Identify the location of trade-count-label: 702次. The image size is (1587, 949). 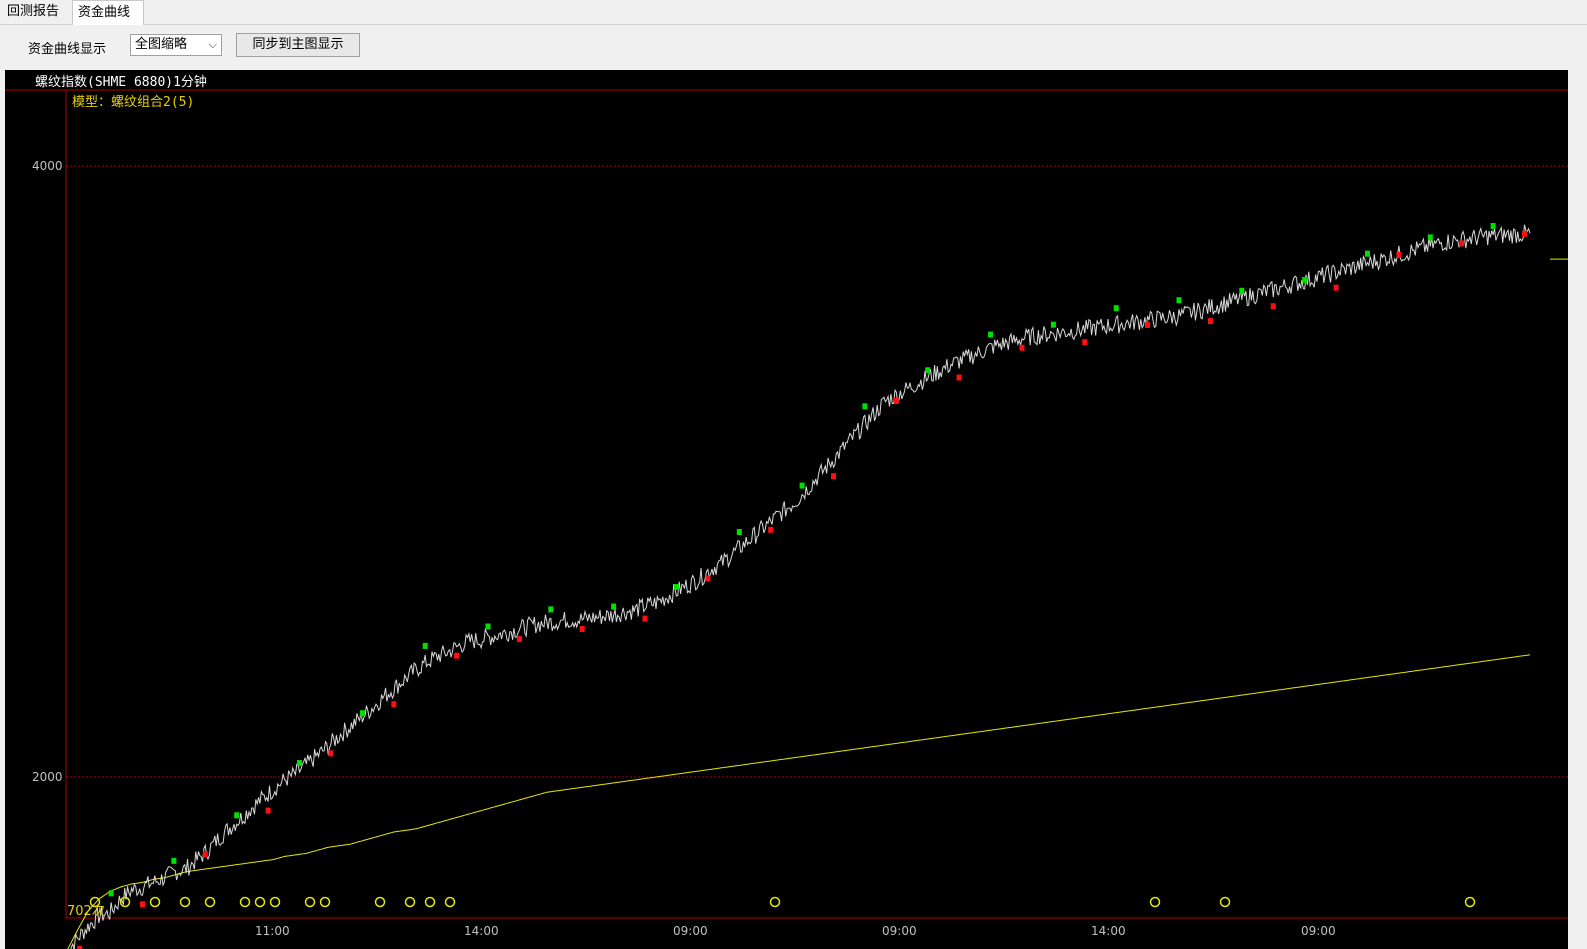
(86, 911).